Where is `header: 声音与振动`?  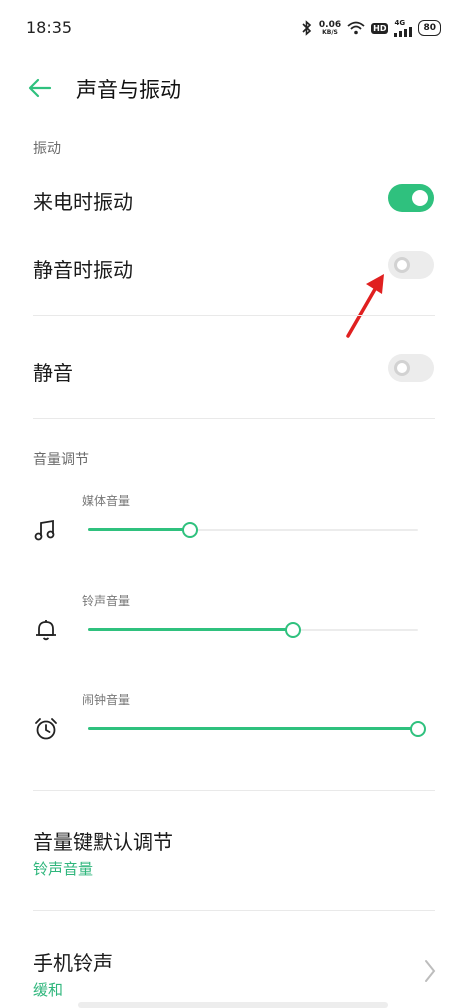 header: 声音与振动 is located at coordinates (232, 88).